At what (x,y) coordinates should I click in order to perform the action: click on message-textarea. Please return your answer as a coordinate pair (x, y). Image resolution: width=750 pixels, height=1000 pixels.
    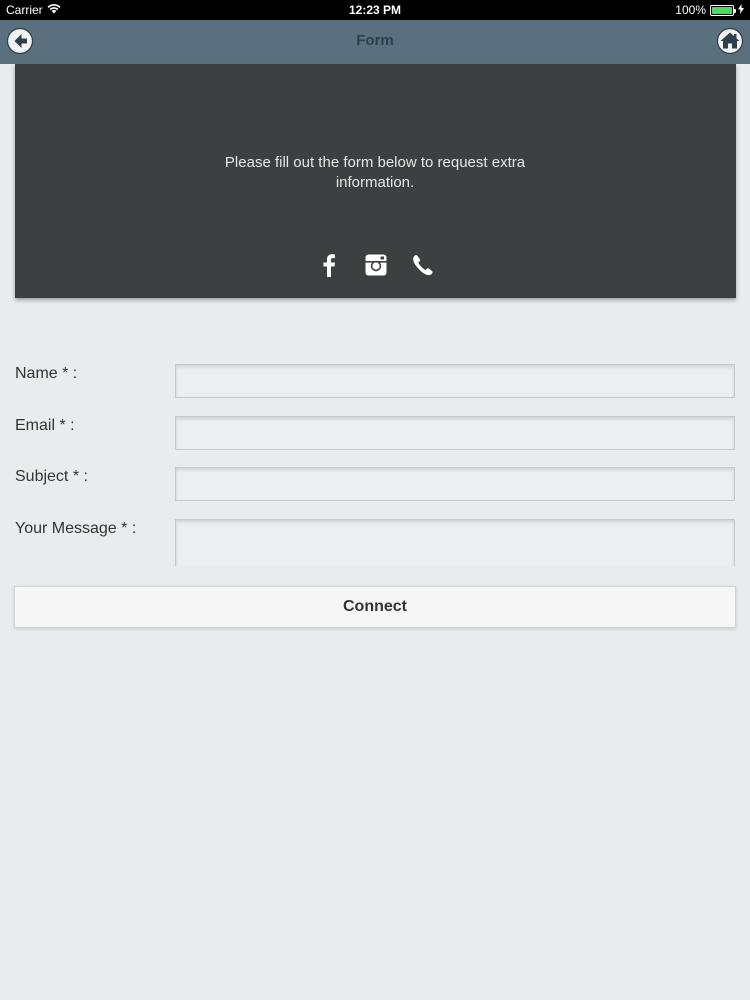
    Looking at the image, I should click on (455, 542).